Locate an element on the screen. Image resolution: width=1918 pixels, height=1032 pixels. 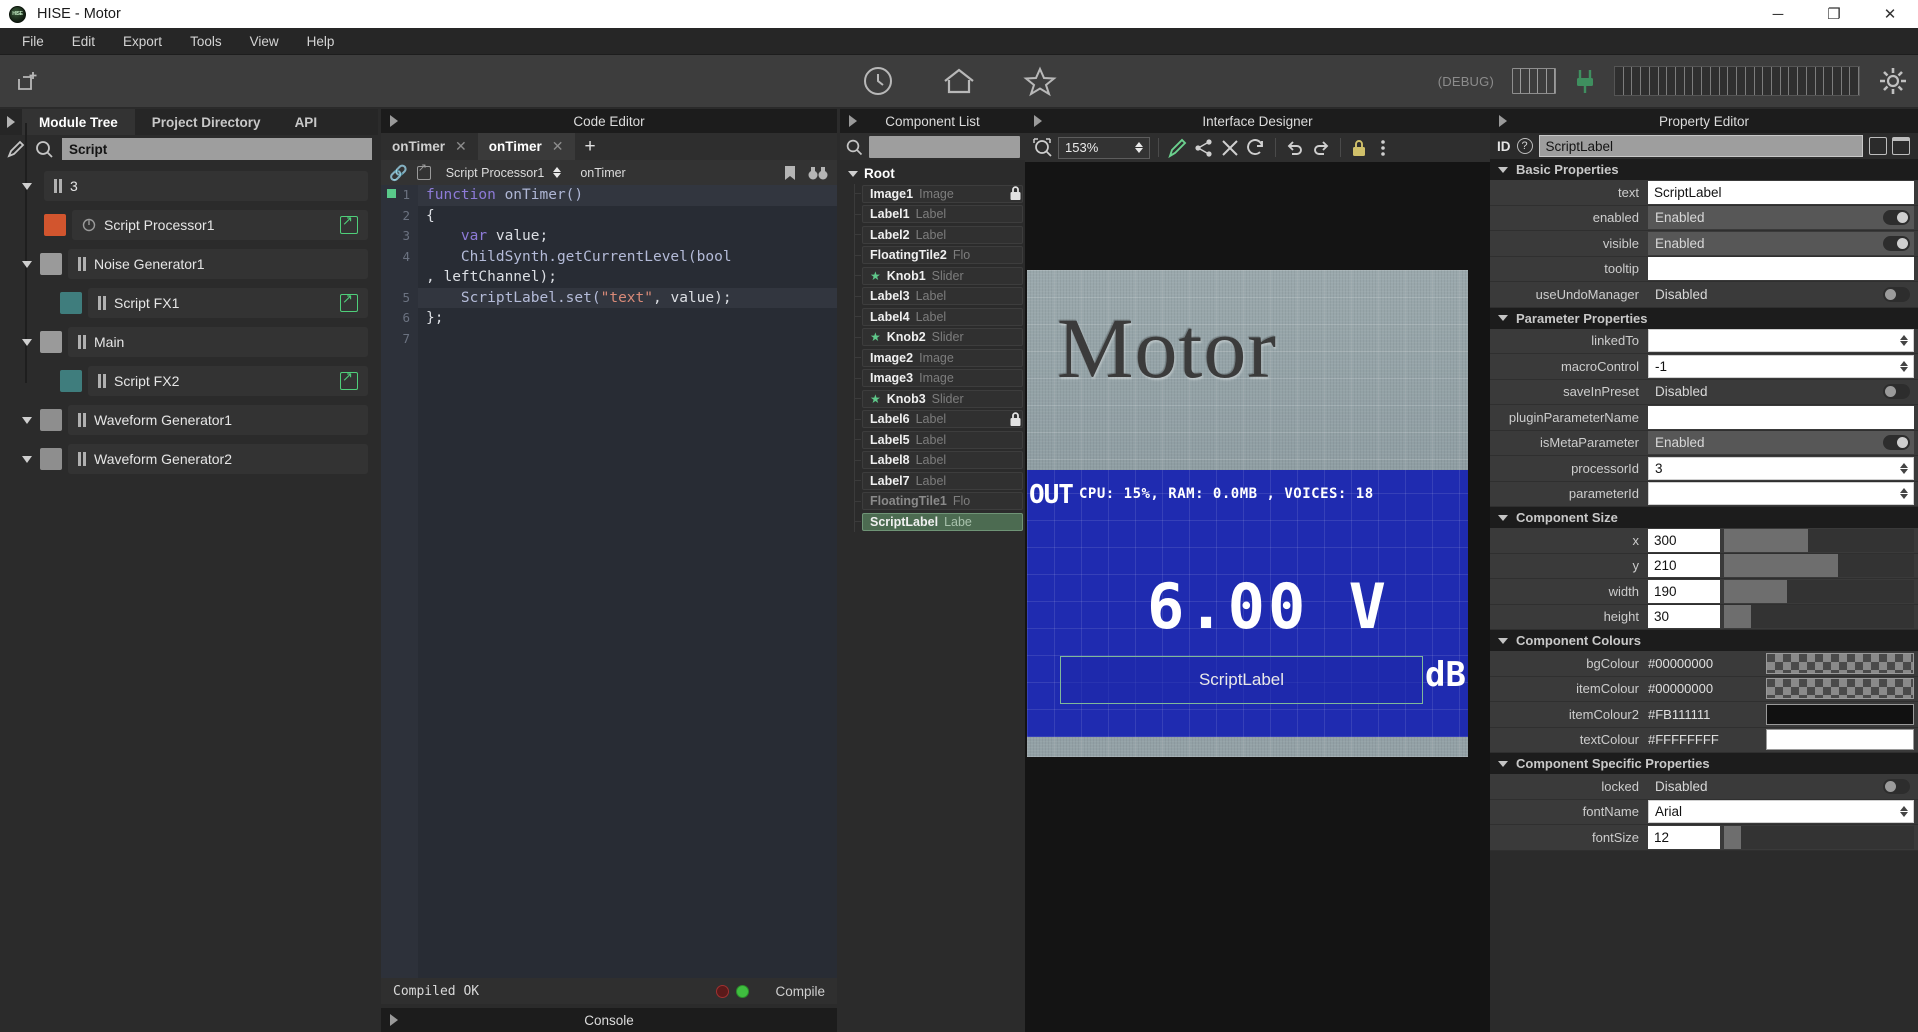
tab-project-directory: Project Directory is located at coordinates (206, 122).